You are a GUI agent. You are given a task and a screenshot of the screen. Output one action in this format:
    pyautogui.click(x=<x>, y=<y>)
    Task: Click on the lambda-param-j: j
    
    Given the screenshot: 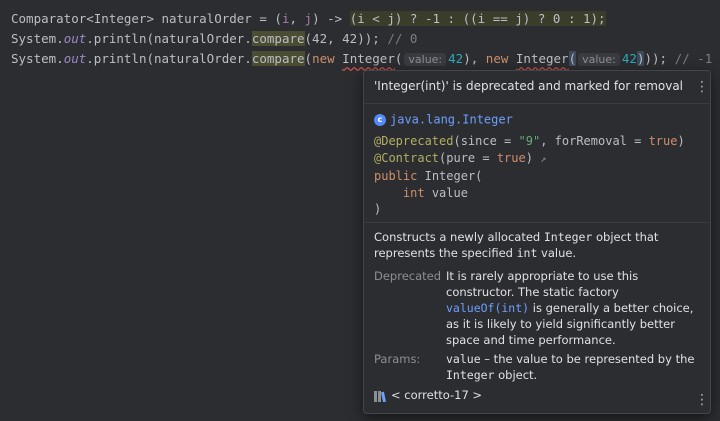 What is the action you would take?
    pyautogui.click(x=308, y=18)
    